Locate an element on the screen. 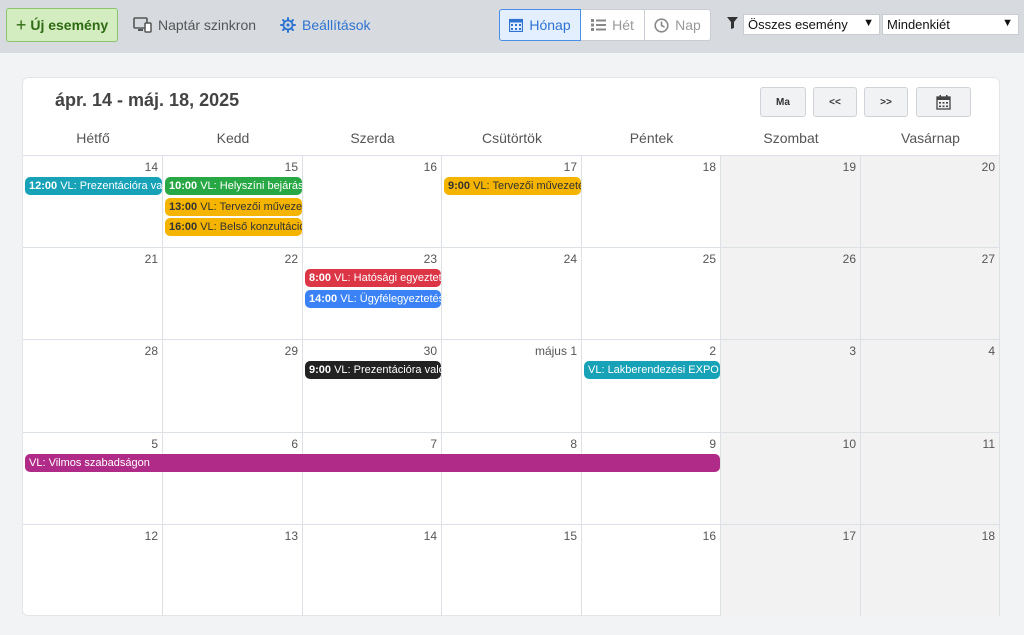 The image size is (1024, 635). date-picker-button is located at coordinates (943, 102).